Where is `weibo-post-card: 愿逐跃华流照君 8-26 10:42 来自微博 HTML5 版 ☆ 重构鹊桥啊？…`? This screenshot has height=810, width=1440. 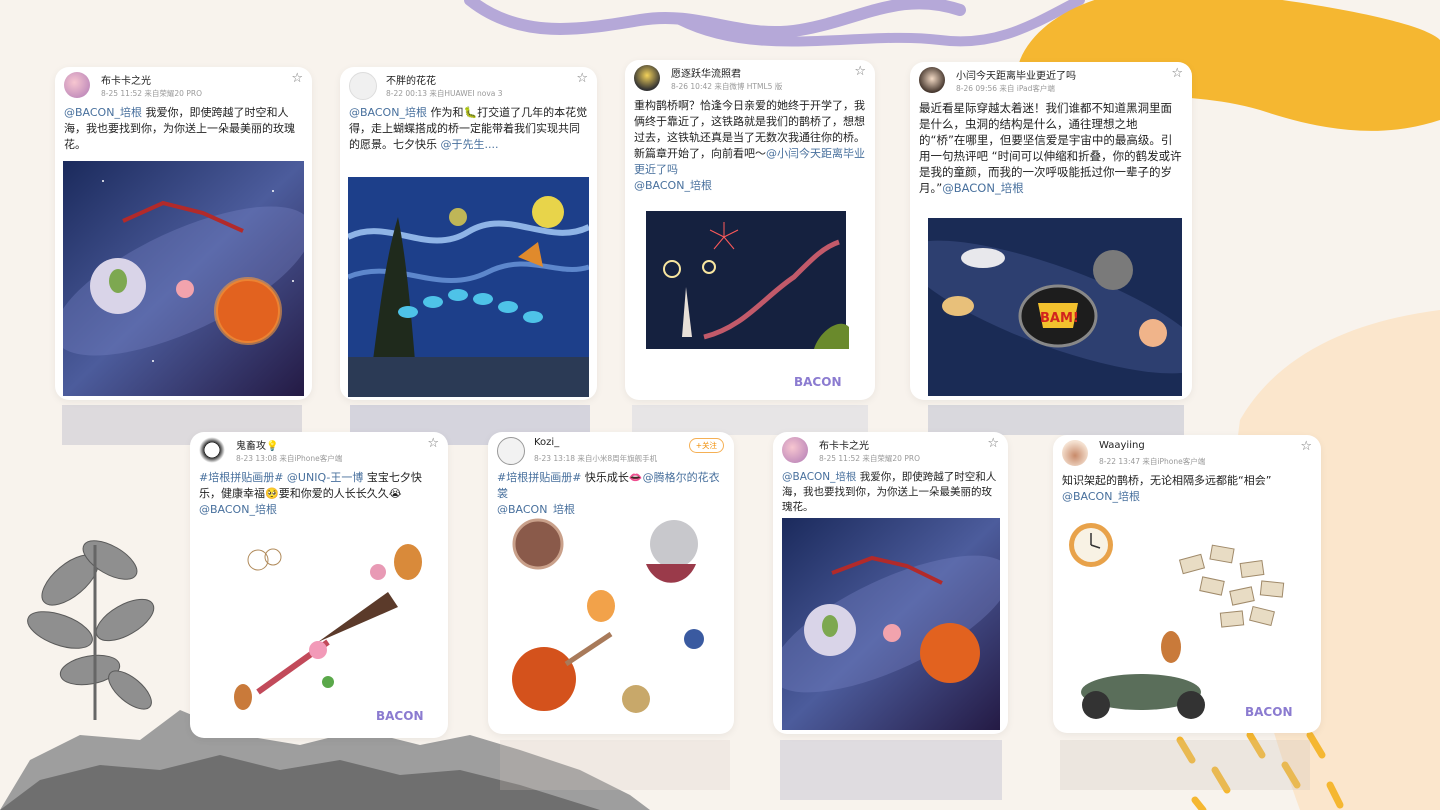
weibo-post-card: 愿逐跃华流照君 8-26 10:42 来自微博 HTML5 版 ☆ 重构鹊桥啊？… is located at coordinates (750, 230).